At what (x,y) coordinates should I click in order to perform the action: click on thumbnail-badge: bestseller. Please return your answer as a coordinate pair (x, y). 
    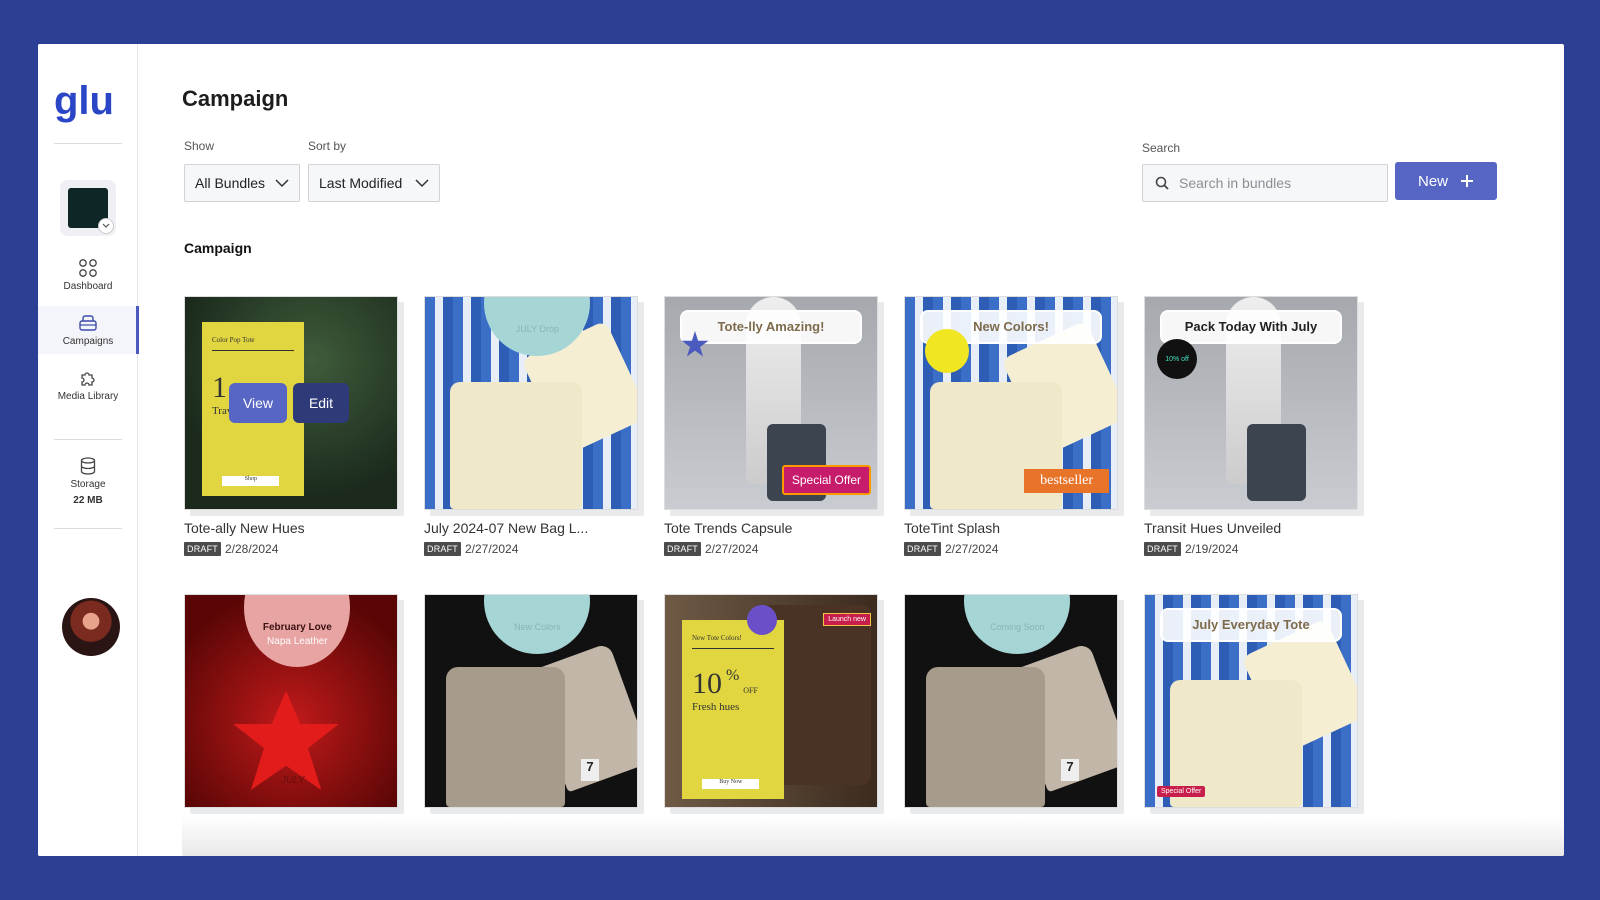
    Looking at the image, I should click on (1066, 481).